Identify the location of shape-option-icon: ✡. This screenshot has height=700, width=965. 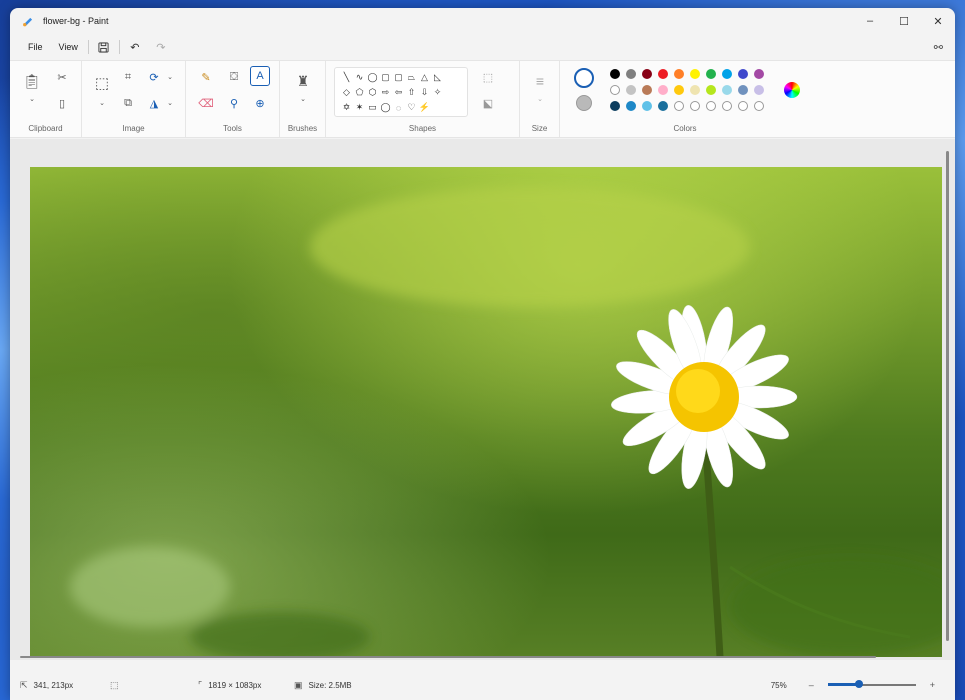
(347, 107).